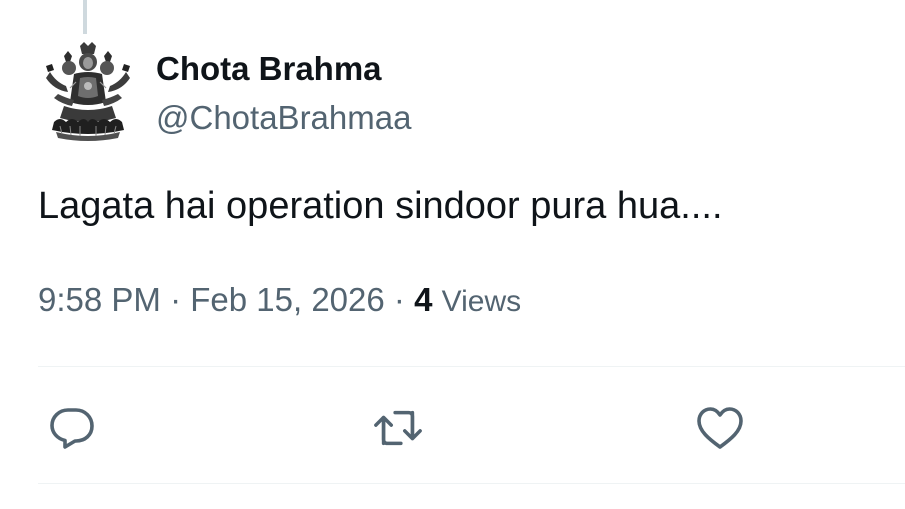 This screenshot has width=905, height=509. Describe the element at coordinates (283, 93) in the screenshot. I see `author-block: Chota Brahma @ChotaBrahmaa` at that location.